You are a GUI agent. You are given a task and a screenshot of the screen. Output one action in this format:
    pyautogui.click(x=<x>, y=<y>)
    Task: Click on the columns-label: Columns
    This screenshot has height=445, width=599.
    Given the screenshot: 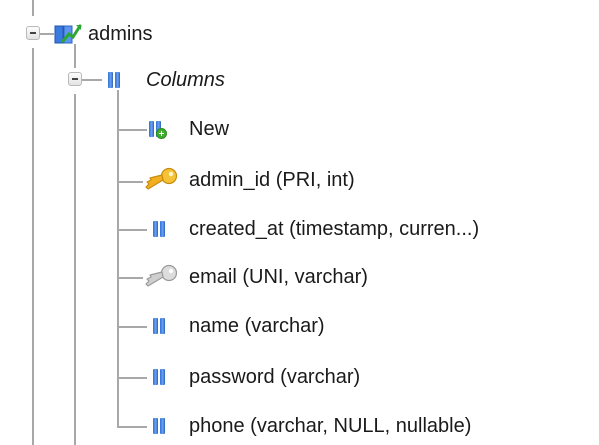 What is the action you would take?
    pyautogui.click(x=185, y=80)
    